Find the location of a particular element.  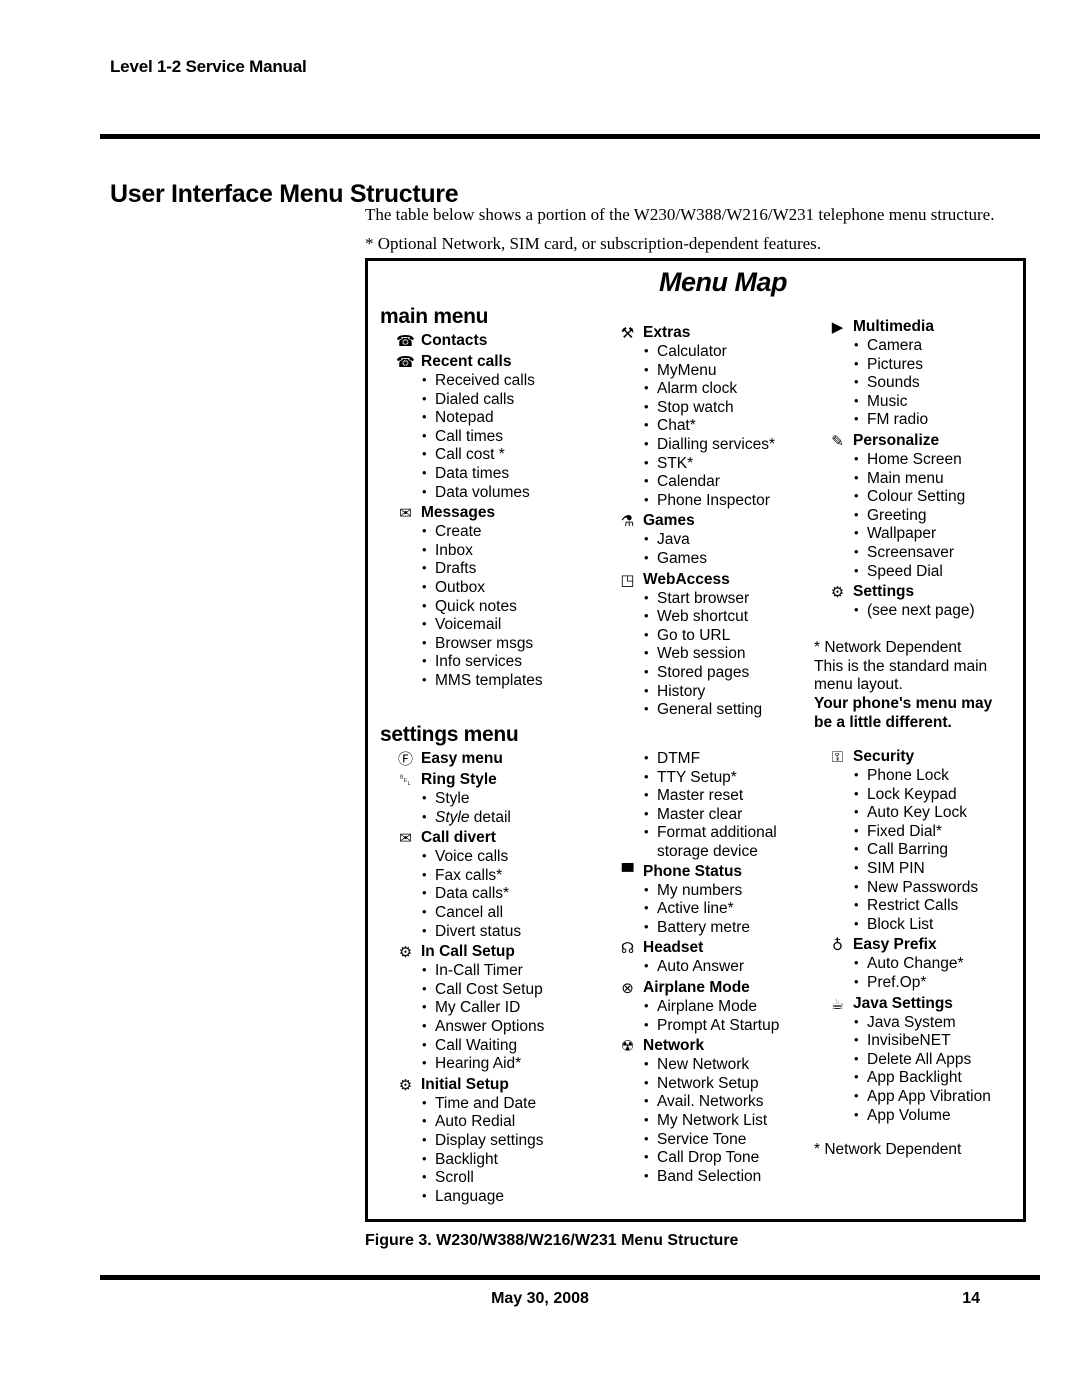

menu-item: Cancel all is located at coordinates (512, 913).